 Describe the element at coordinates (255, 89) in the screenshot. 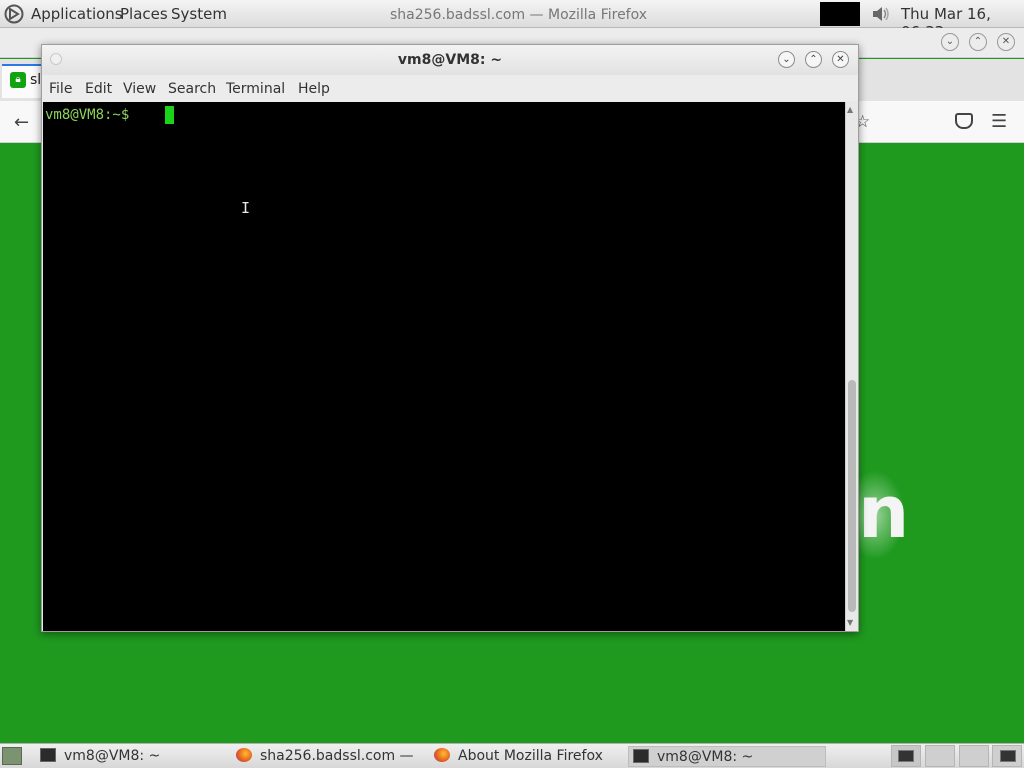

I see `menu-terminal: Terminal` at that location.